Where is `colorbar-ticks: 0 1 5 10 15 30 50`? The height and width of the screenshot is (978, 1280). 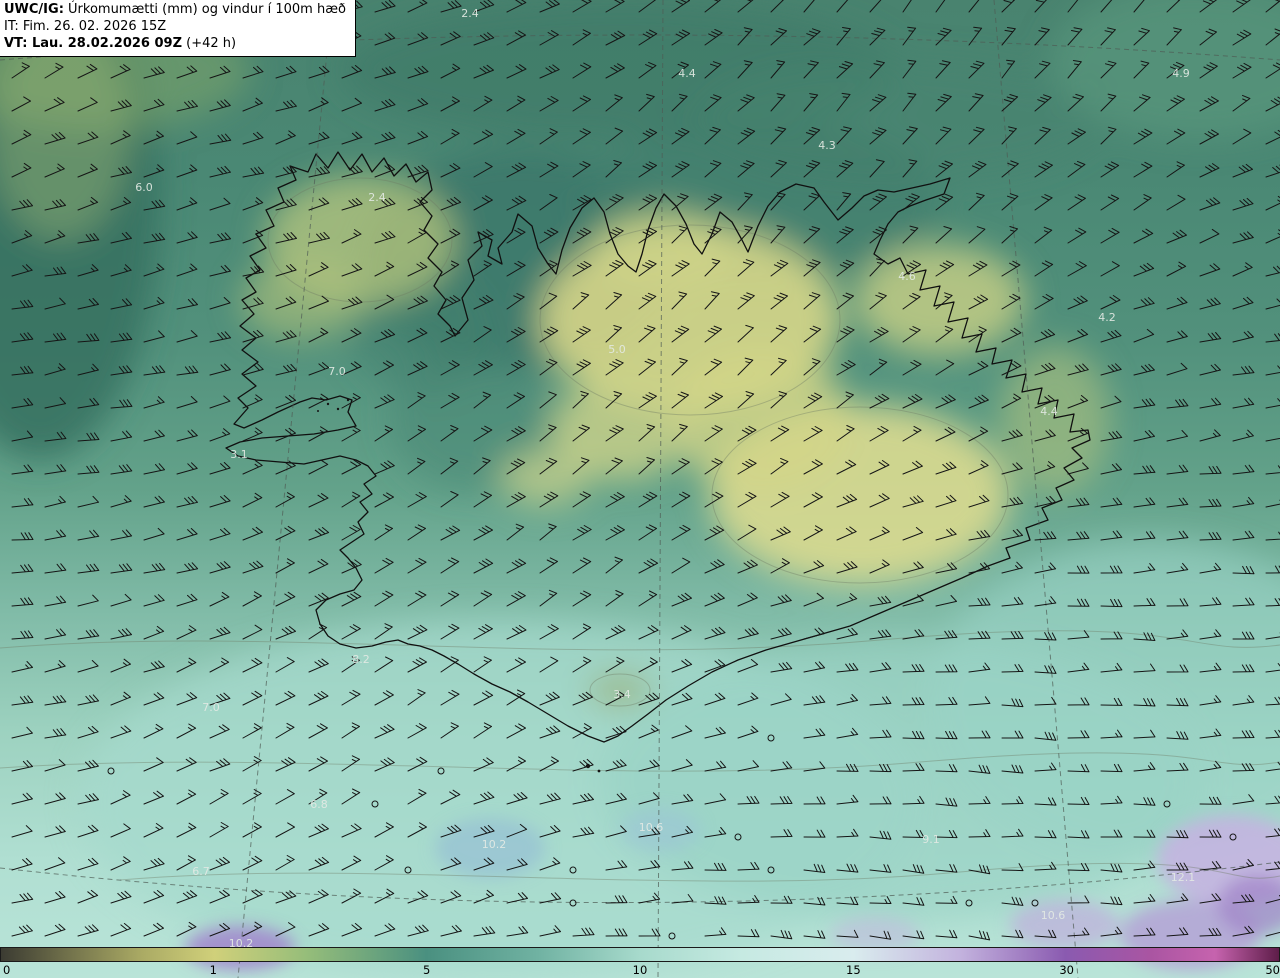 colorbar-ticks: 0 1 5 10 15 30 50 is located at coordinates (640, 970).